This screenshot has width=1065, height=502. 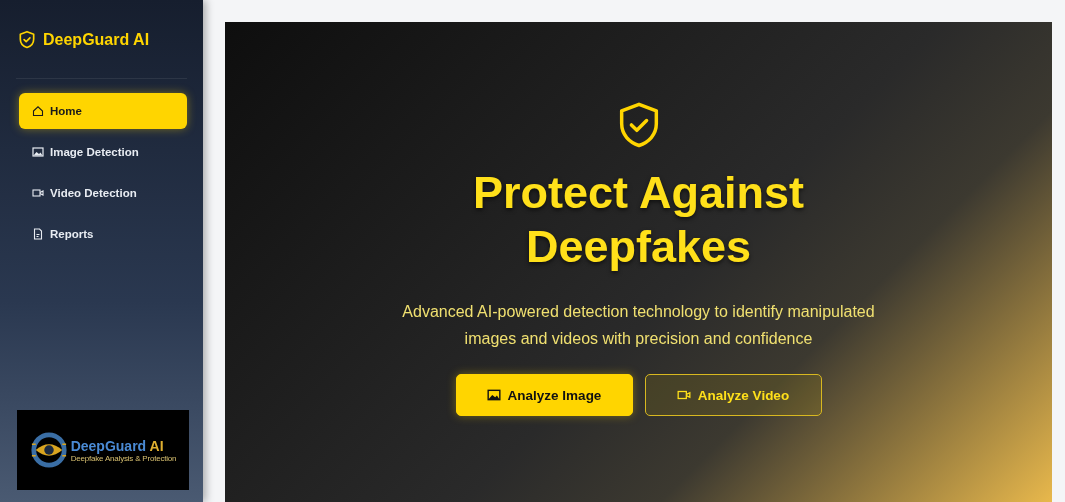 I want to click on eye-circuit-icon, so click(x=48, y=450).